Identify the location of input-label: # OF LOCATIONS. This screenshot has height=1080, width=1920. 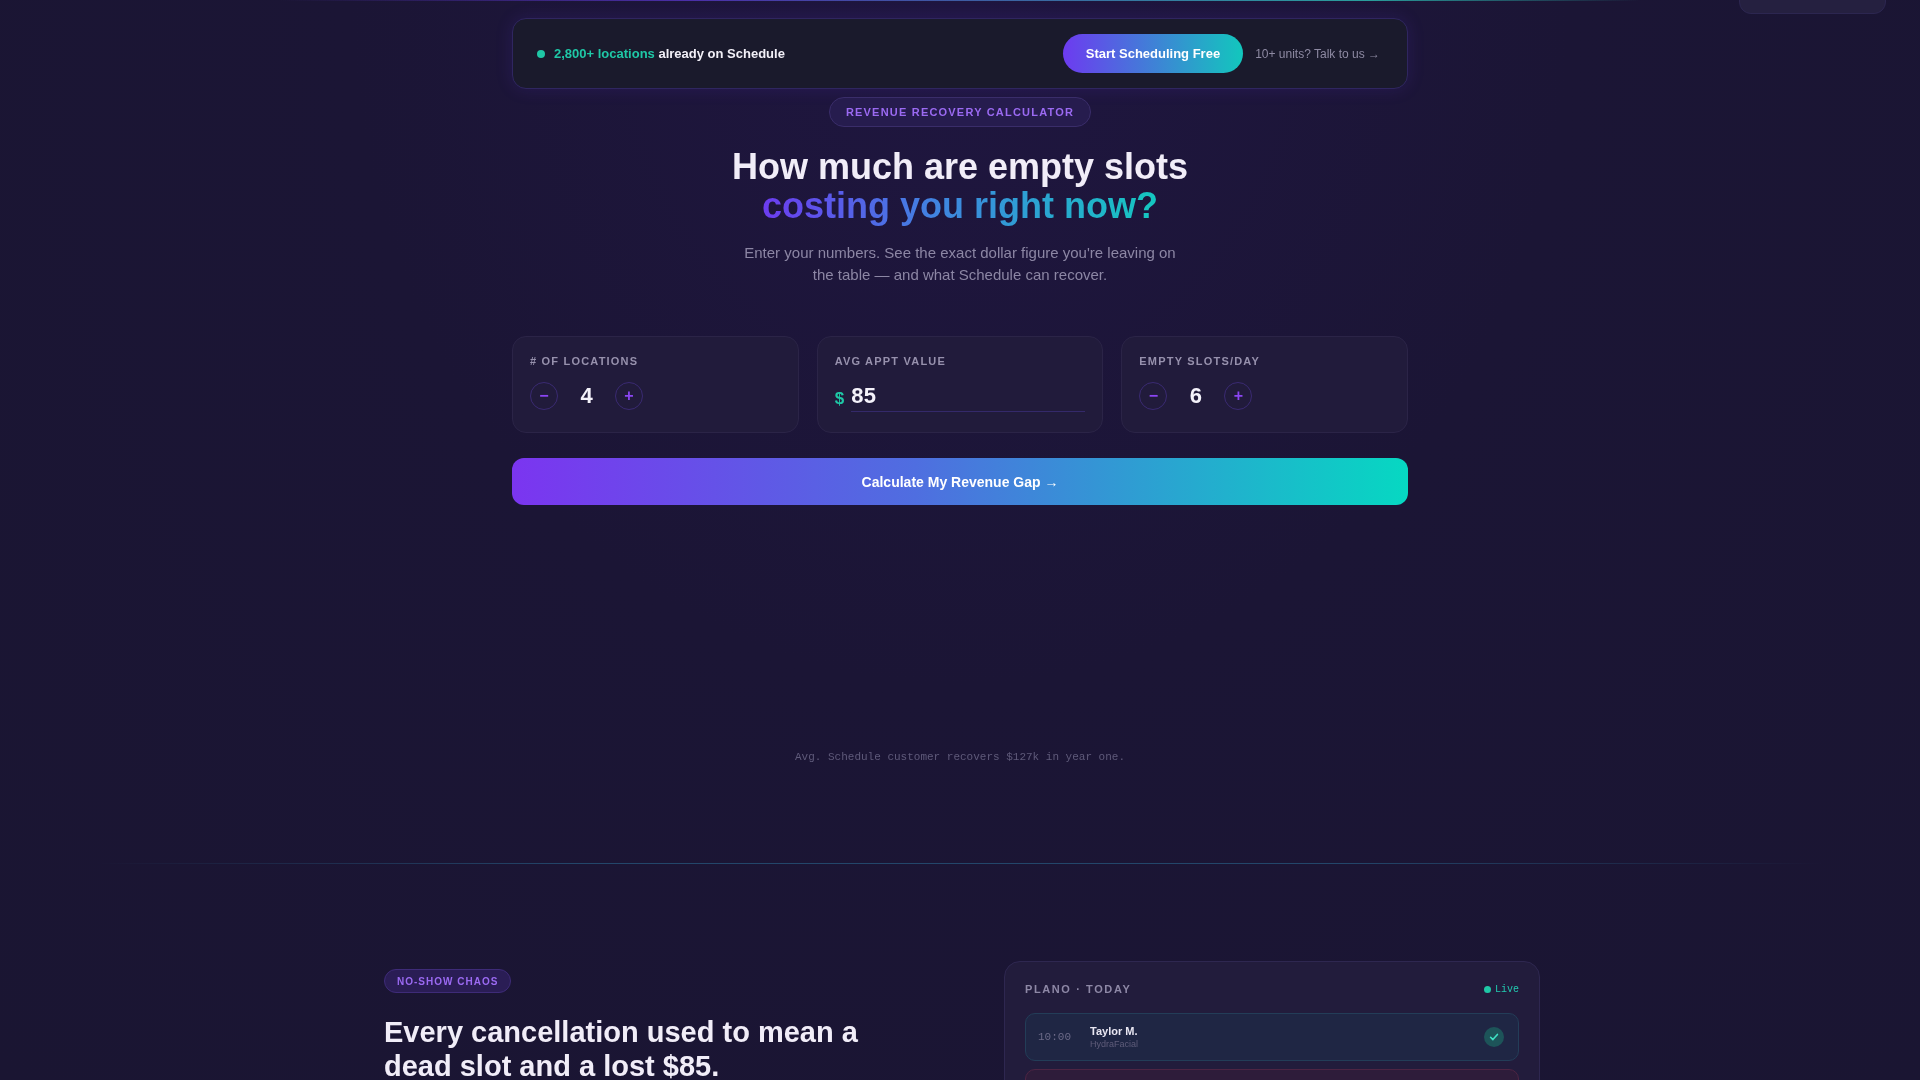
(585, 361).